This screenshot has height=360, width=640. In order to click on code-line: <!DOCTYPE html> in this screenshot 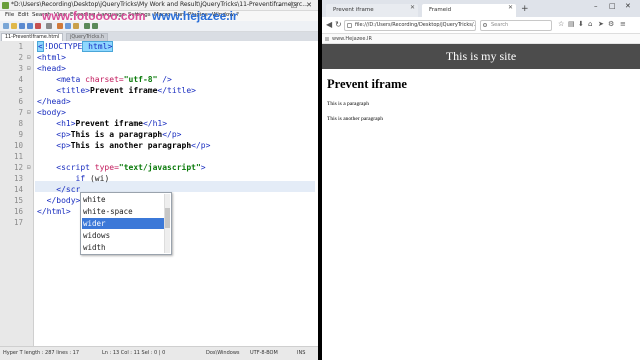, I will do `click(75, 46)`.